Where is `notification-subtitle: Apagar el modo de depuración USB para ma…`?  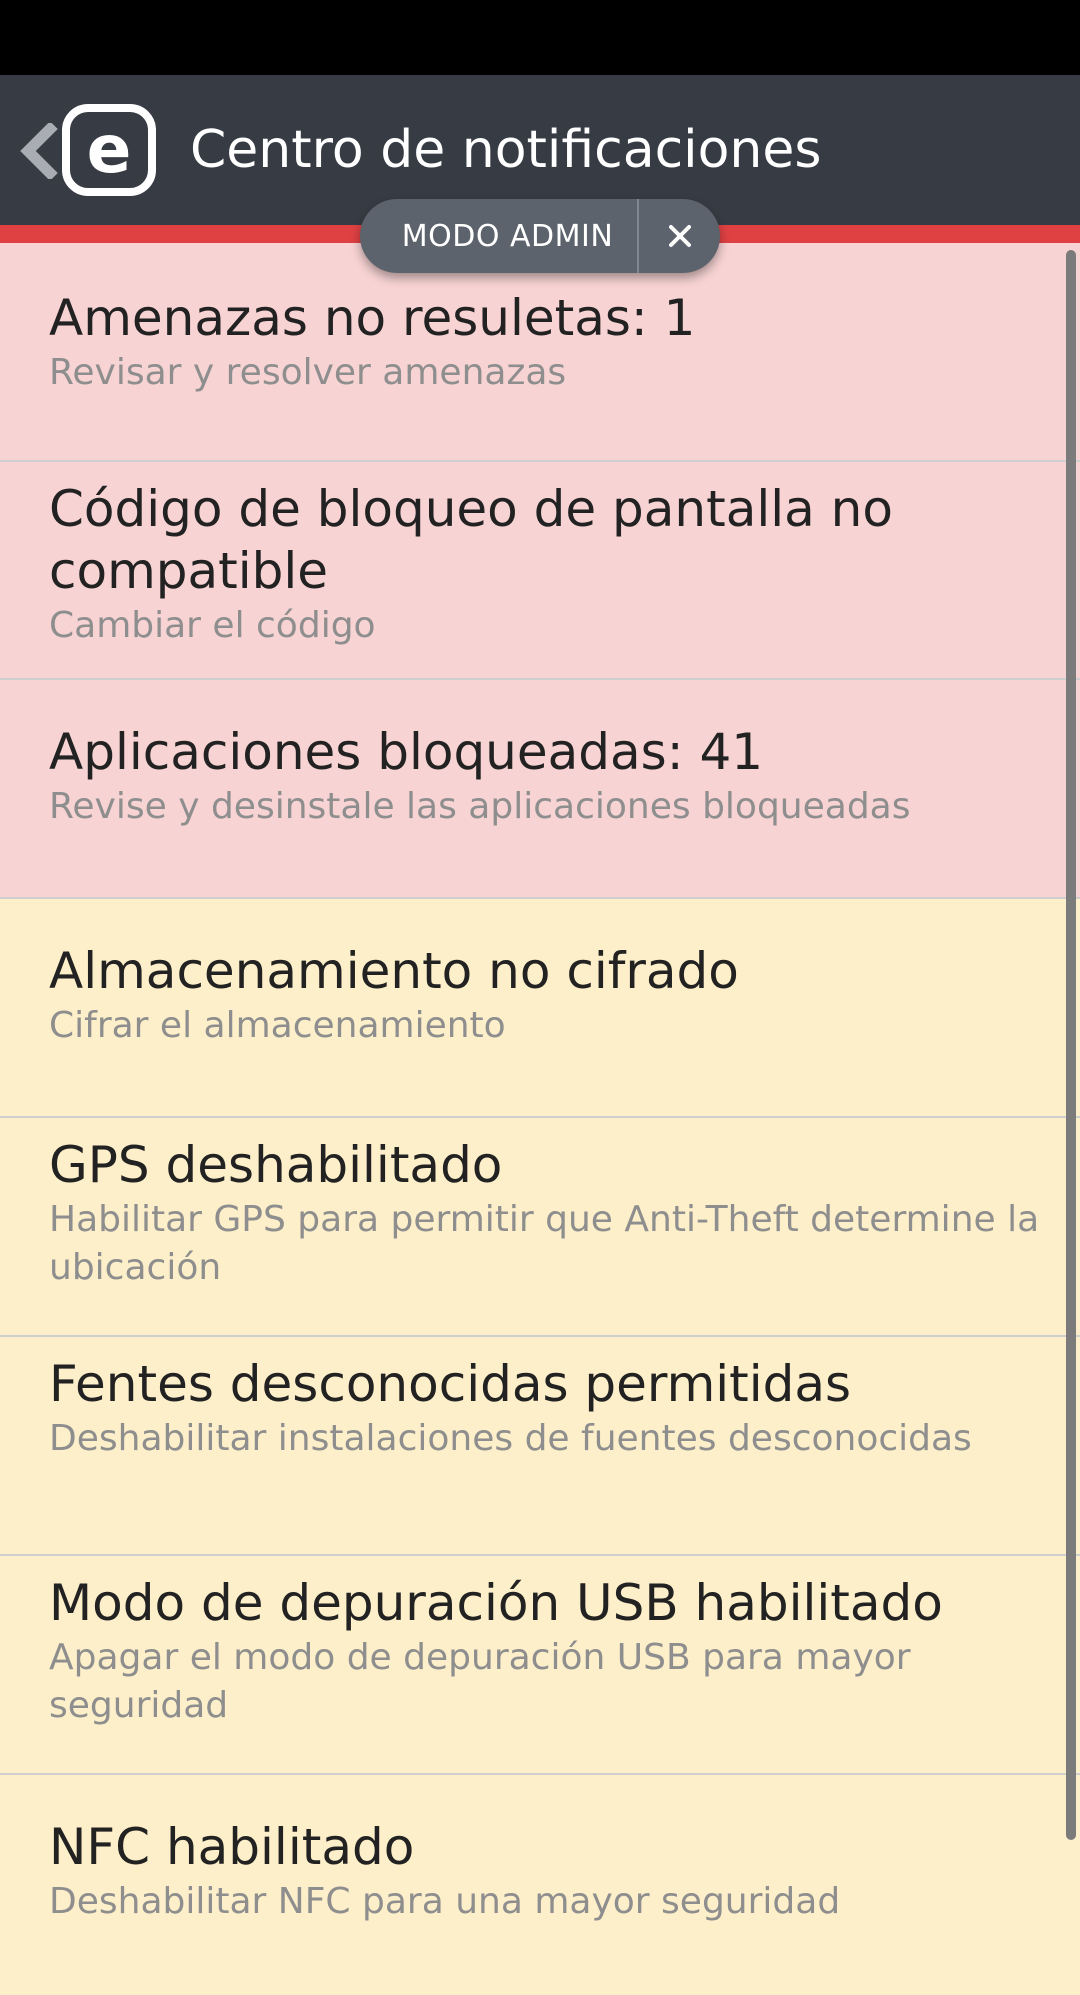 notification-subtitle: Apagar el modo de depuración USB para ma… is located at coordinates (480, 1681).